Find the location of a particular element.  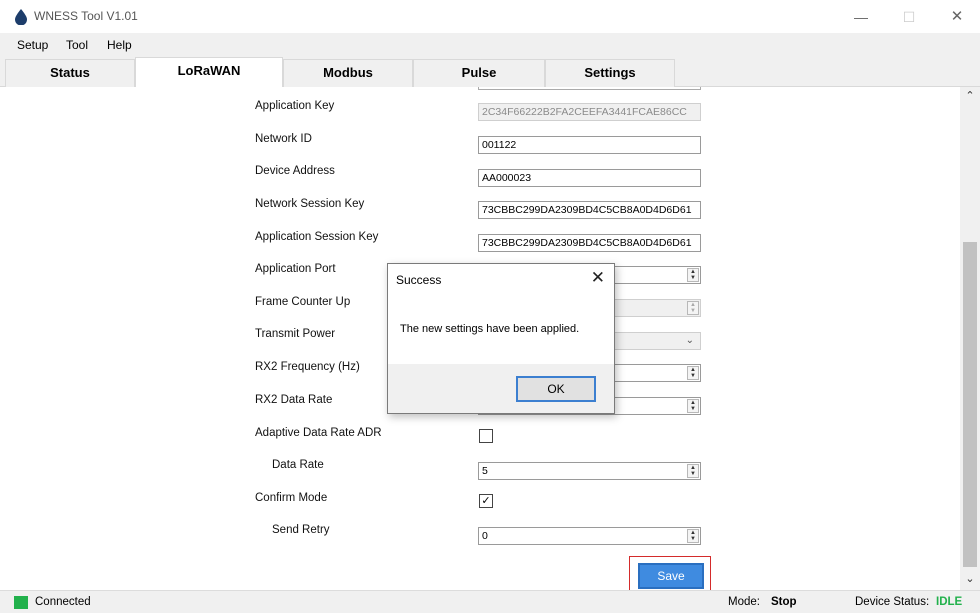

mode-label: Mode: is located at coordinates (744, 602).